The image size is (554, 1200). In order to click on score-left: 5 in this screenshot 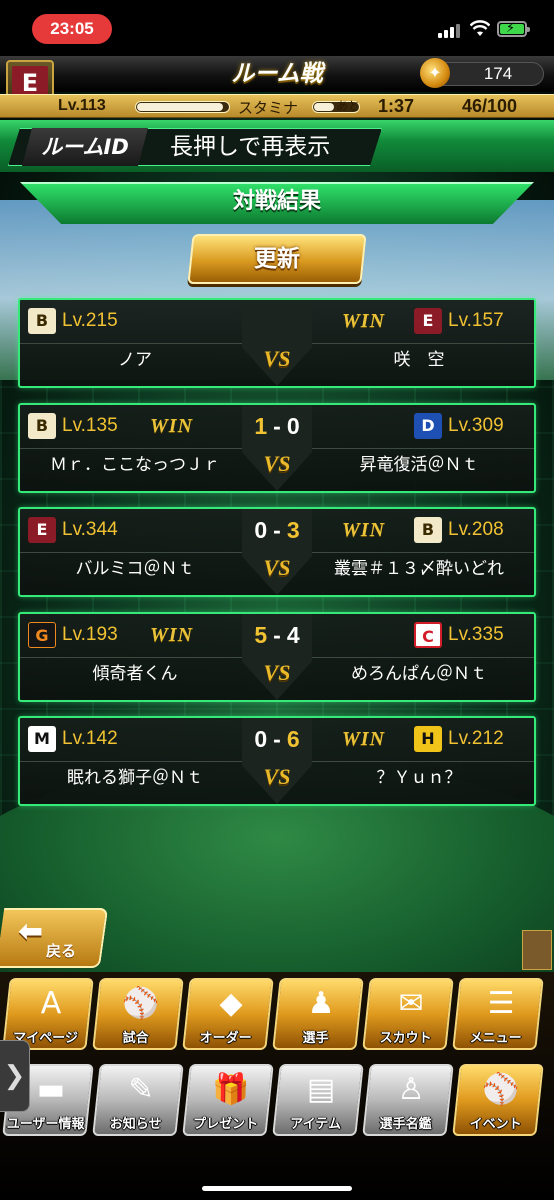, I will do `click(261, 635)`.